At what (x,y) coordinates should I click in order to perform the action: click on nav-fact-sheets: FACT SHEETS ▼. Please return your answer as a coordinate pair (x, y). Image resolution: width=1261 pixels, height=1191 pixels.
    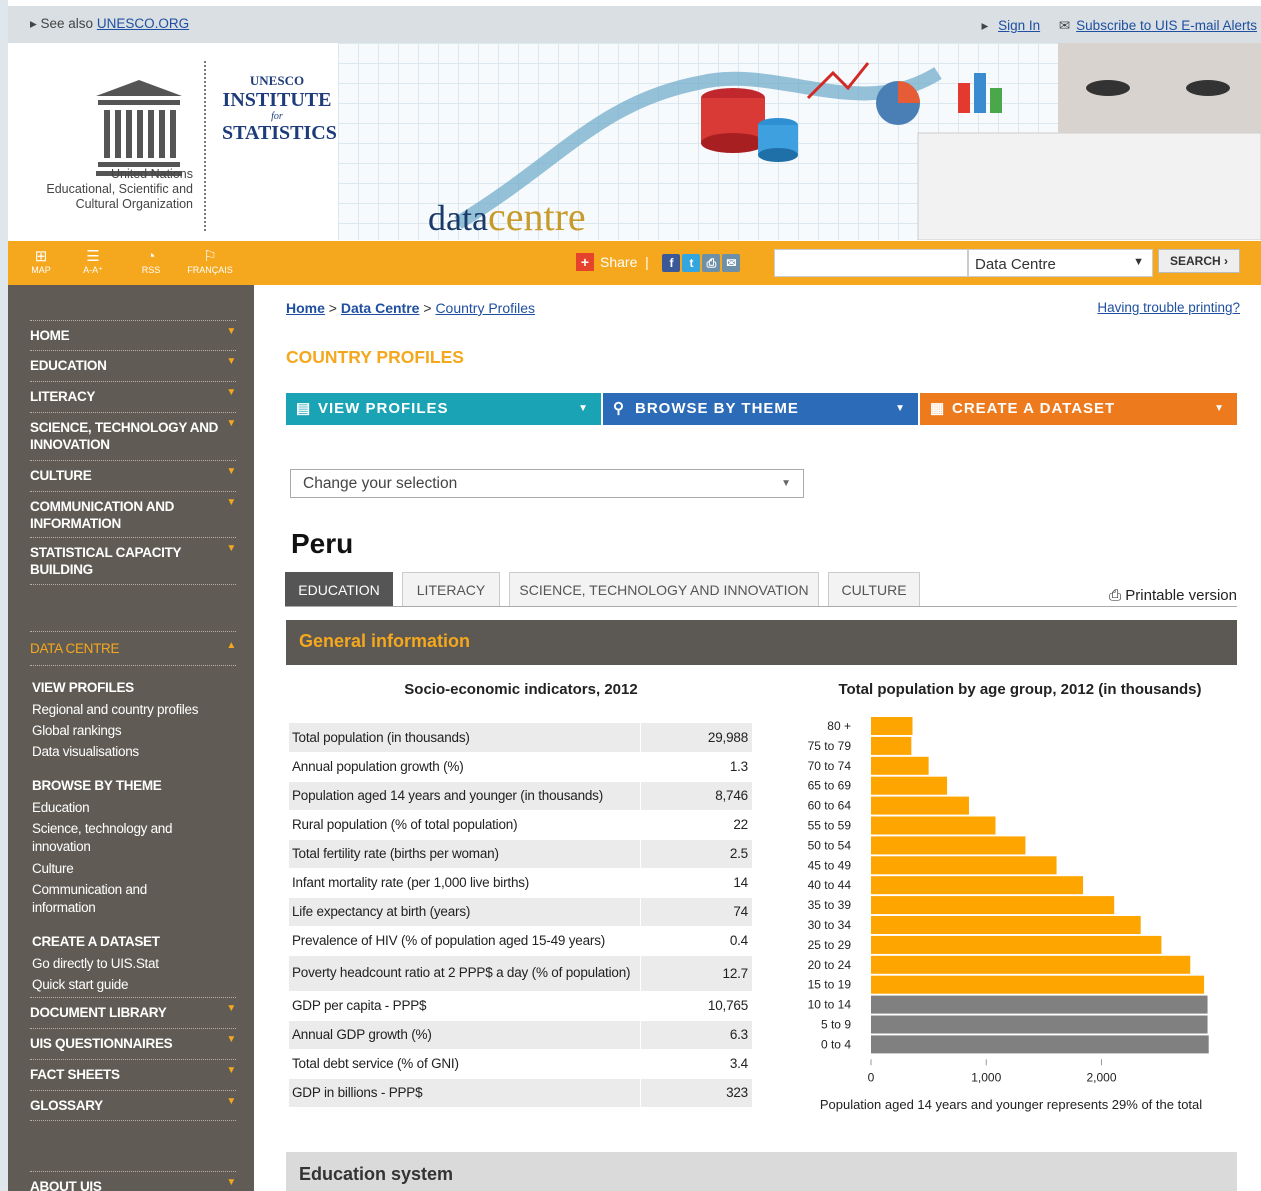
    Looking at the image, I should click on (133, 1071).